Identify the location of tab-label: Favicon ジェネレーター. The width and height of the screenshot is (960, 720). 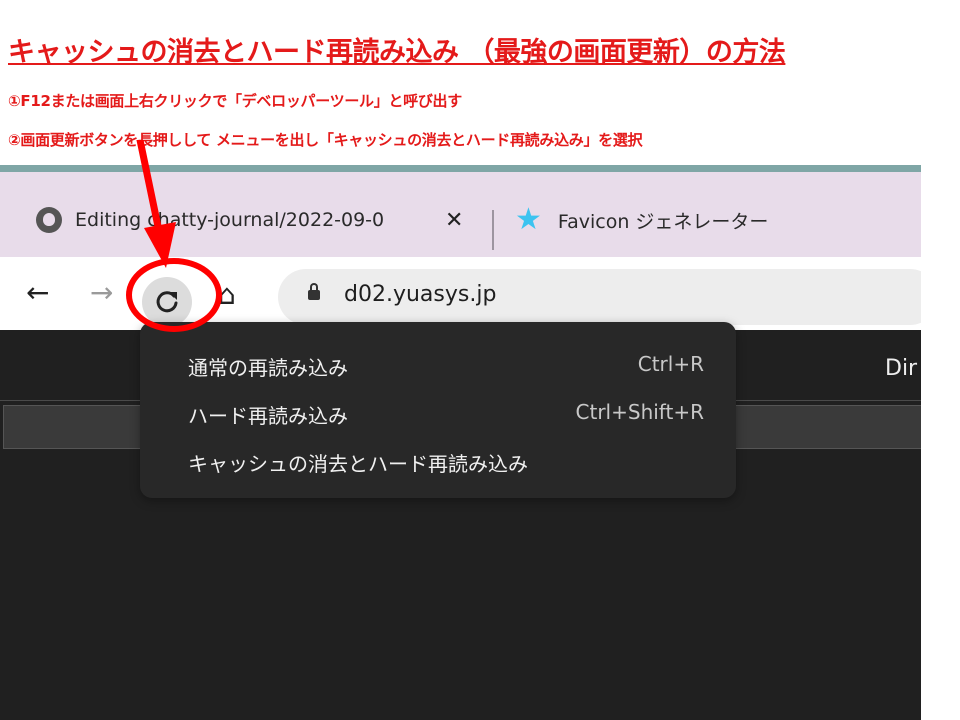
(663, 221).